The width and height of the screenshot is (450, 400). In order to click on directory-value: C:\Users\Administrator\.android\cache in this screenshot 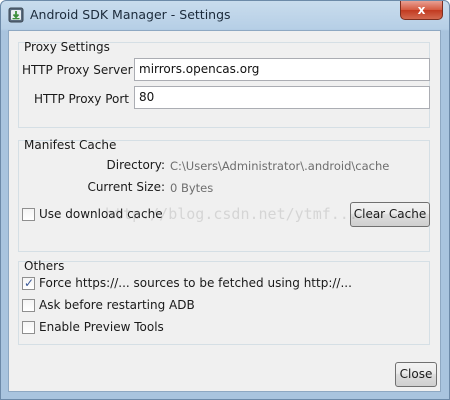, I will do `click(280, 166)`.